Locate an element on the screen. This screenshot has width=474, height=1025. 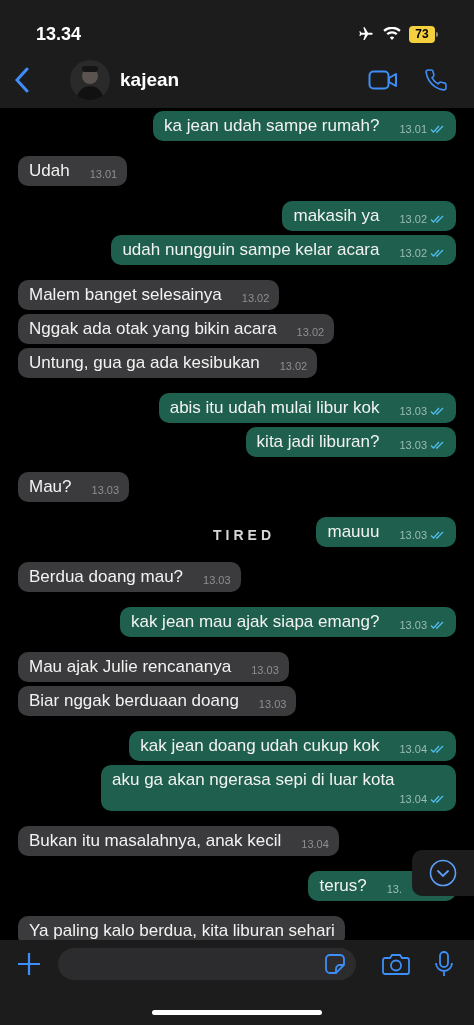
message-text: Bukan itu masalahnya, anak kecil is located at coordinates (155, 841).